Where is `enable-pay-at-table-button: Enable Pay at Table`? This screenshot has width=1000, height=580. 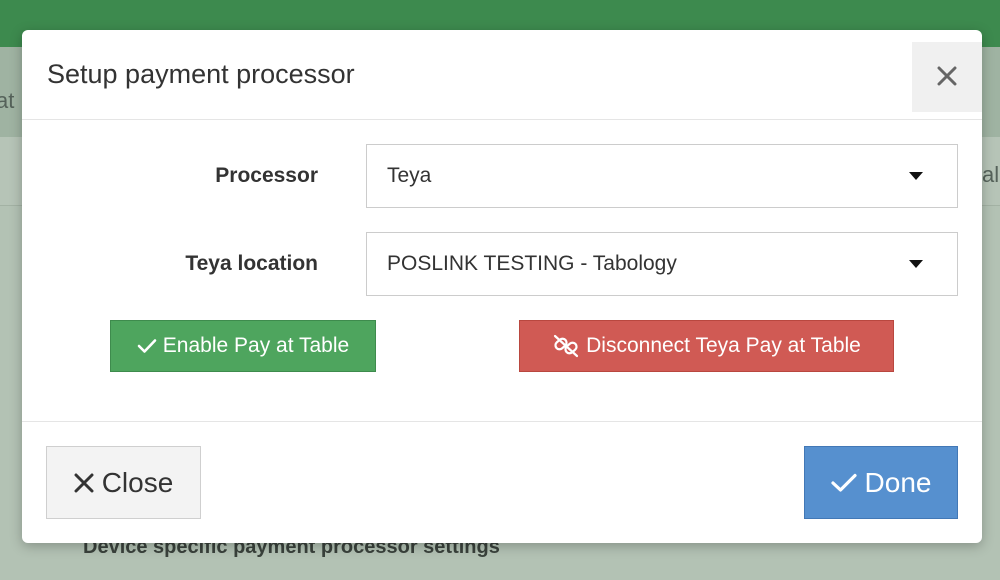 enable-pay-at-table-button: Enable Pay at Table is located at coordinates (243, 346).